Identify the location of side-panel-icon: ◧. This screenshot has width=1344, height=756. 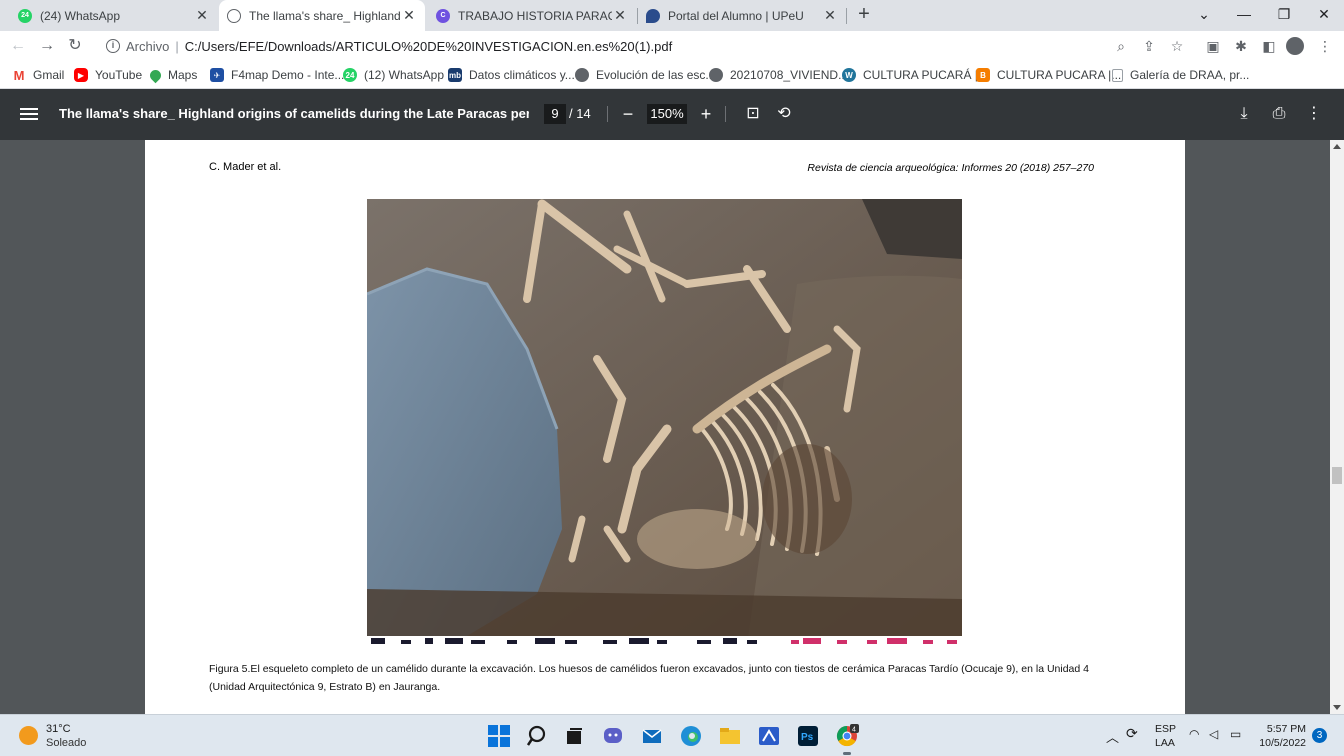
(1269, 46).